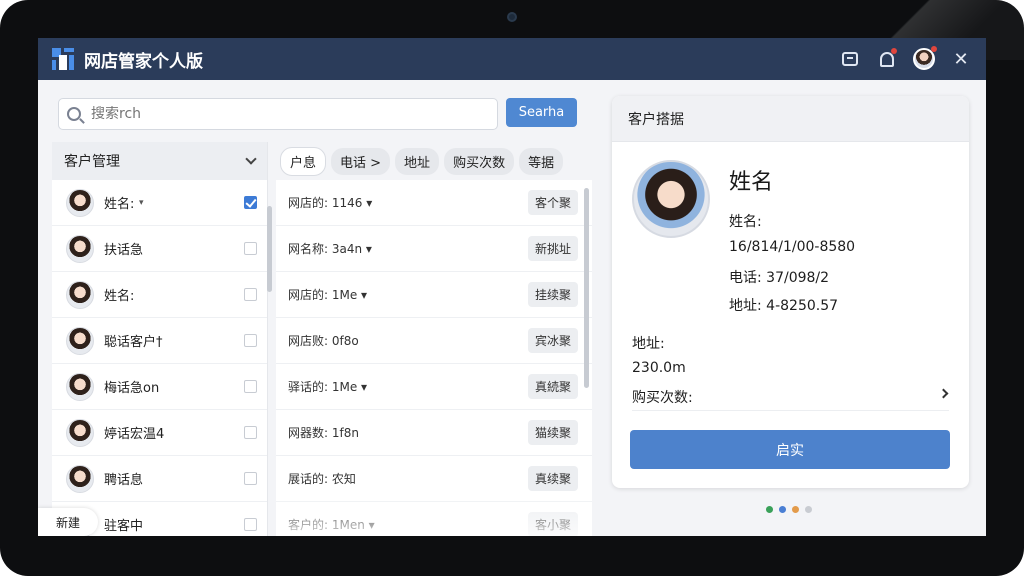 The width and height of the screenshot is (1024, 576). Describe the element at coordinates (159, 479) in the screenshot. I see `customer-list-item: 聘话息` at that location.